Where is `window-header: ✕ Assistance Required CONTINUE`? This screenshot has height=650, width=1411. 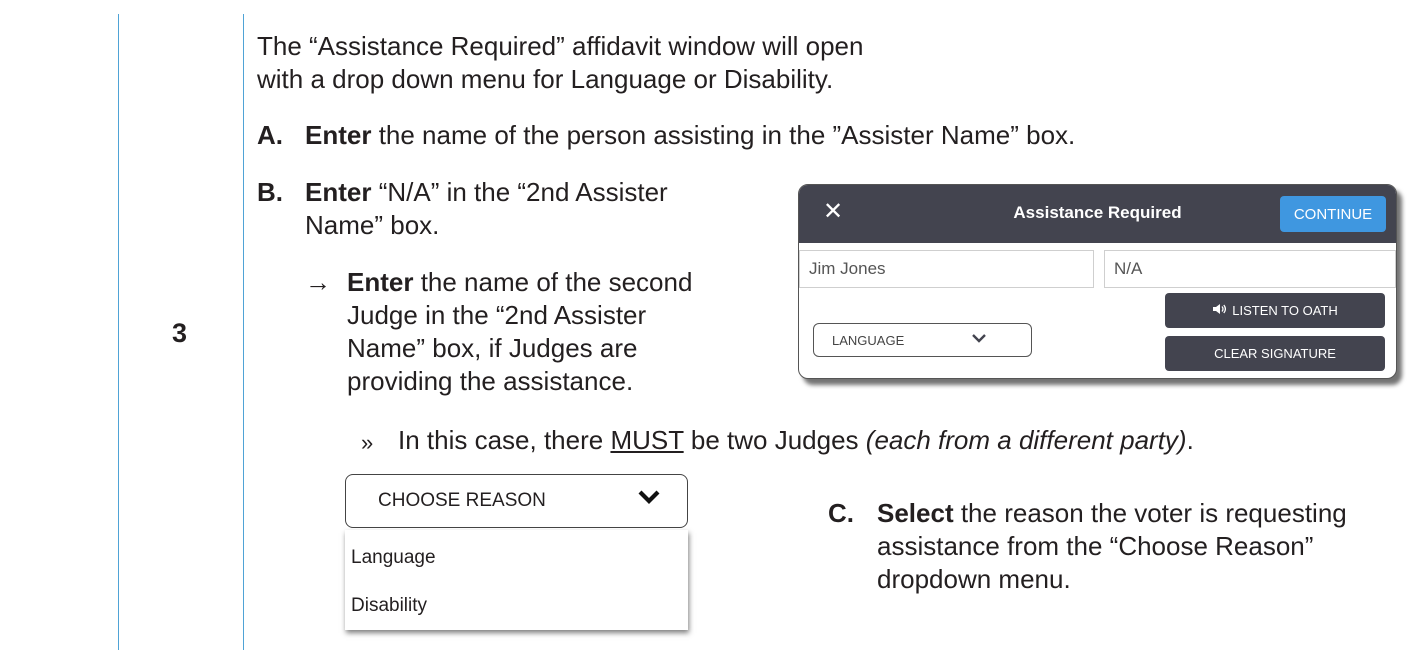
window-header: ✕ Assistance Required CONTINUE is located at coordinates (1097, 214).